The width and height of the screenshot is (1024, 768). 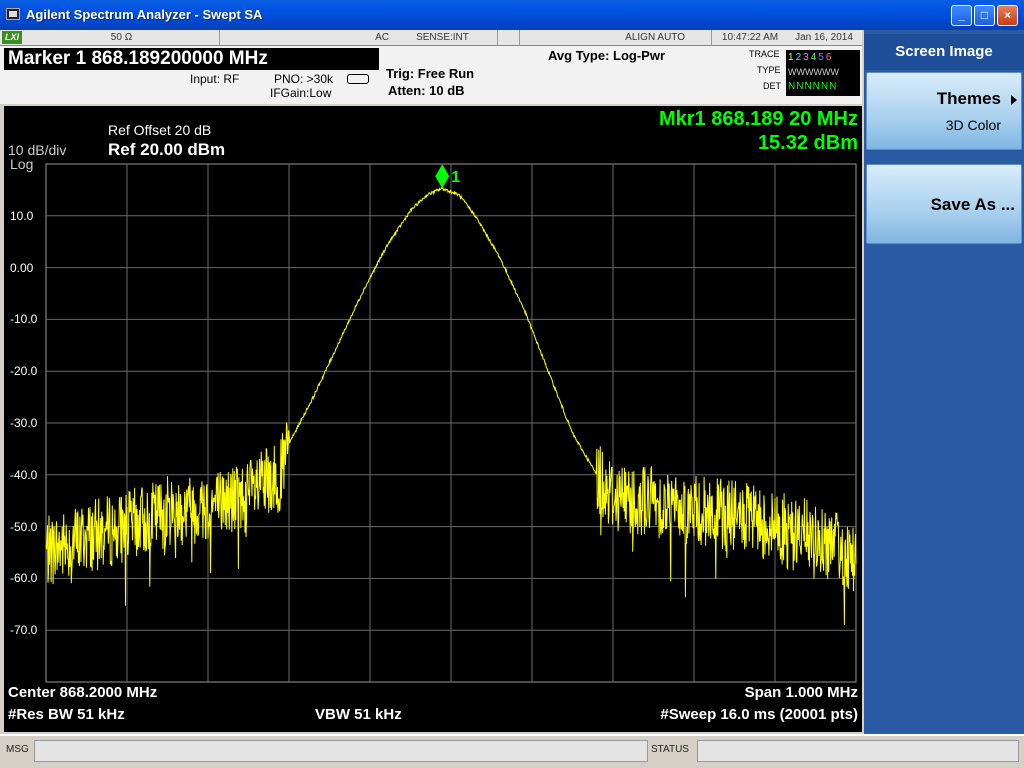 I want to click on frequency-span: Span 1.000 MHz, so click(x=801, y=692).